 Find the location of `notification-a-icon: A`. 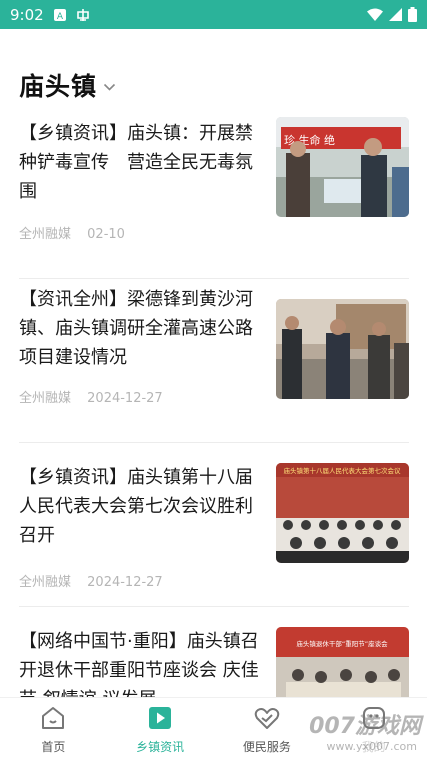

notification-a-icon: A is located at coordinates (59, 14).